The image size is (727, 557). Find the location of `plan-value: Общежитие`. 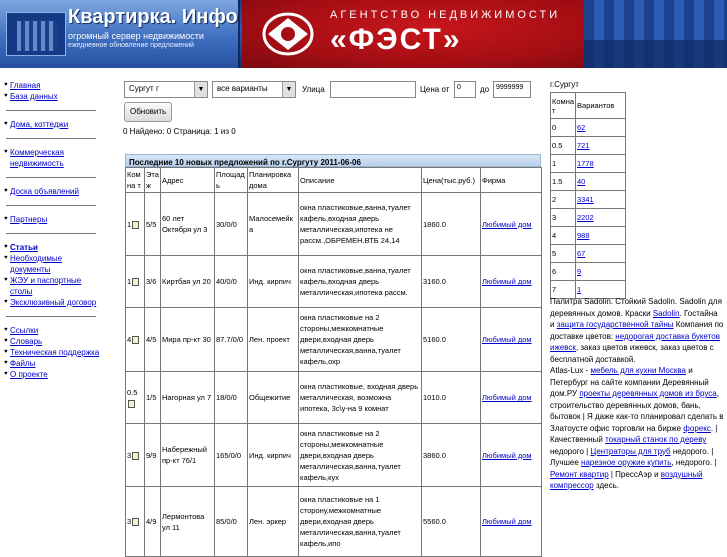

plan-value: Общежитие is located at coordinates (273, 397).